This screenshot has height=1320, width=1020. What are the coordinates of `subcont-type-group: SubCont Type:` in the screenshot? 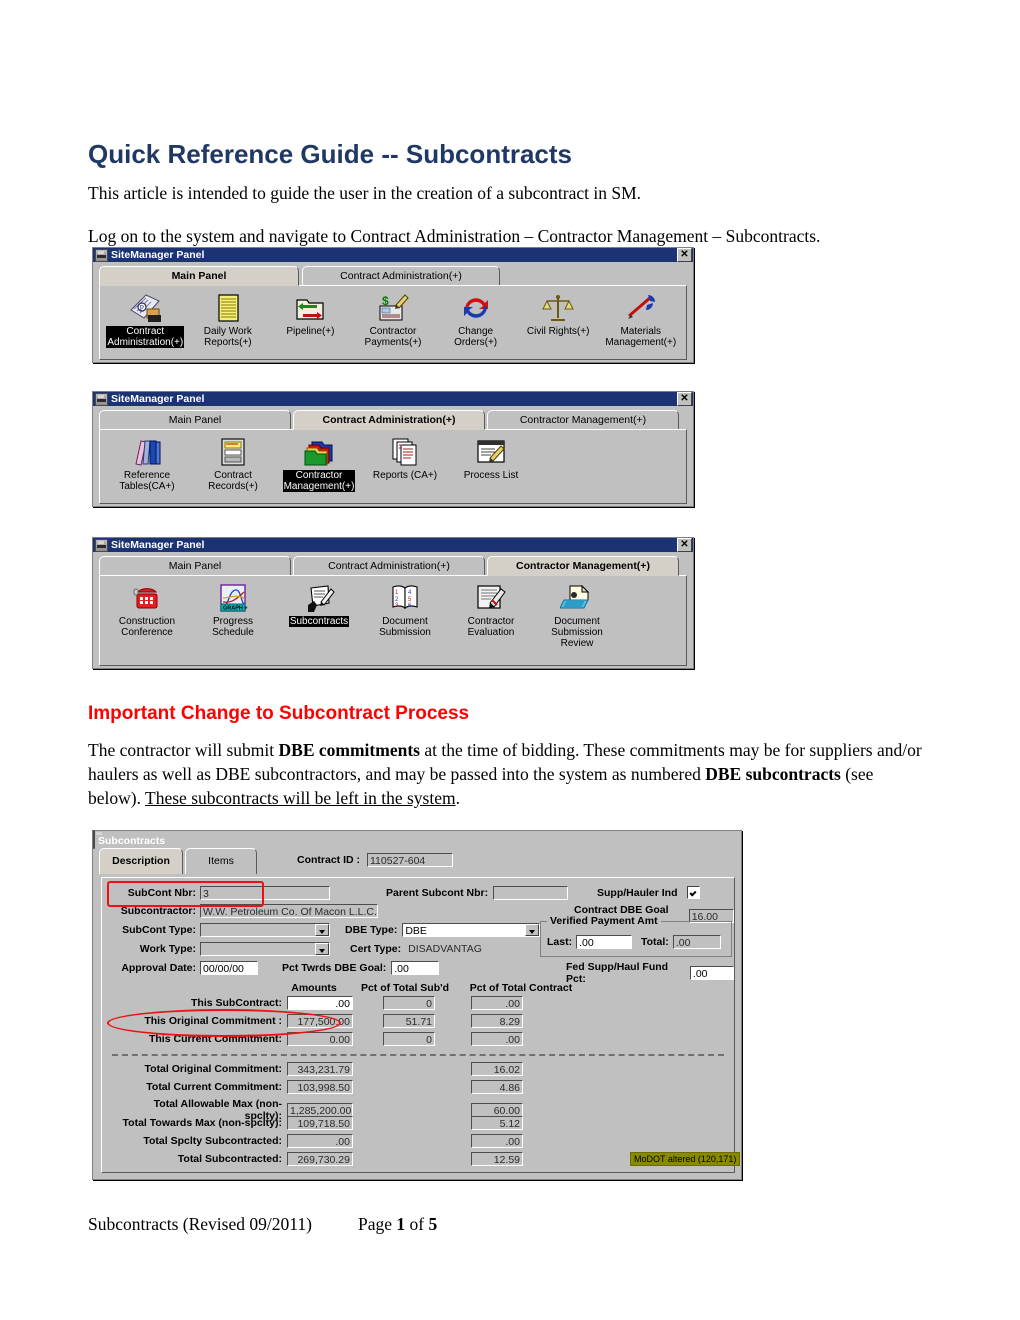 It's located at (220, 930).